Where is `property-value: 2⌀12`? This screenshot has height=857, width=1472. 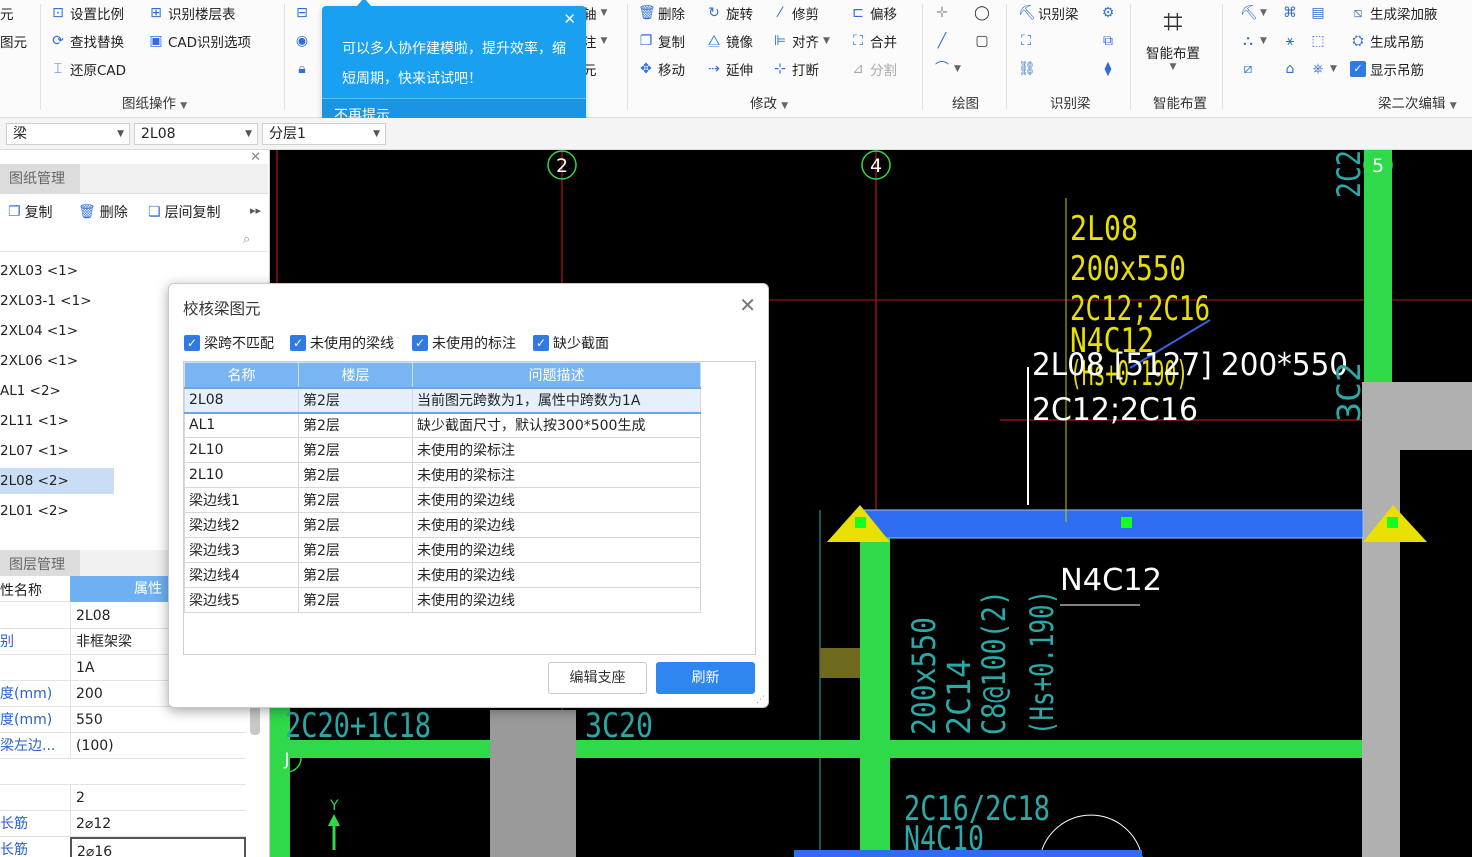 property-value: 2⌀12 is located at coordinates (158, 824).